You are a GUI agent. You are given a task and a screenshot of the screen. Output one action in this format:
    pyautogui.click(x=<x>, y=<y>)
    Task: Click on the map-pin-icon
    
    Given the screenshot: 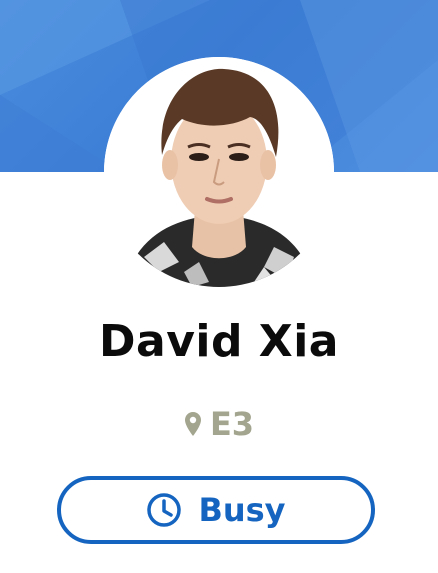 What is the action you would take?
    pyautogui.click(x=192, y=424)
    